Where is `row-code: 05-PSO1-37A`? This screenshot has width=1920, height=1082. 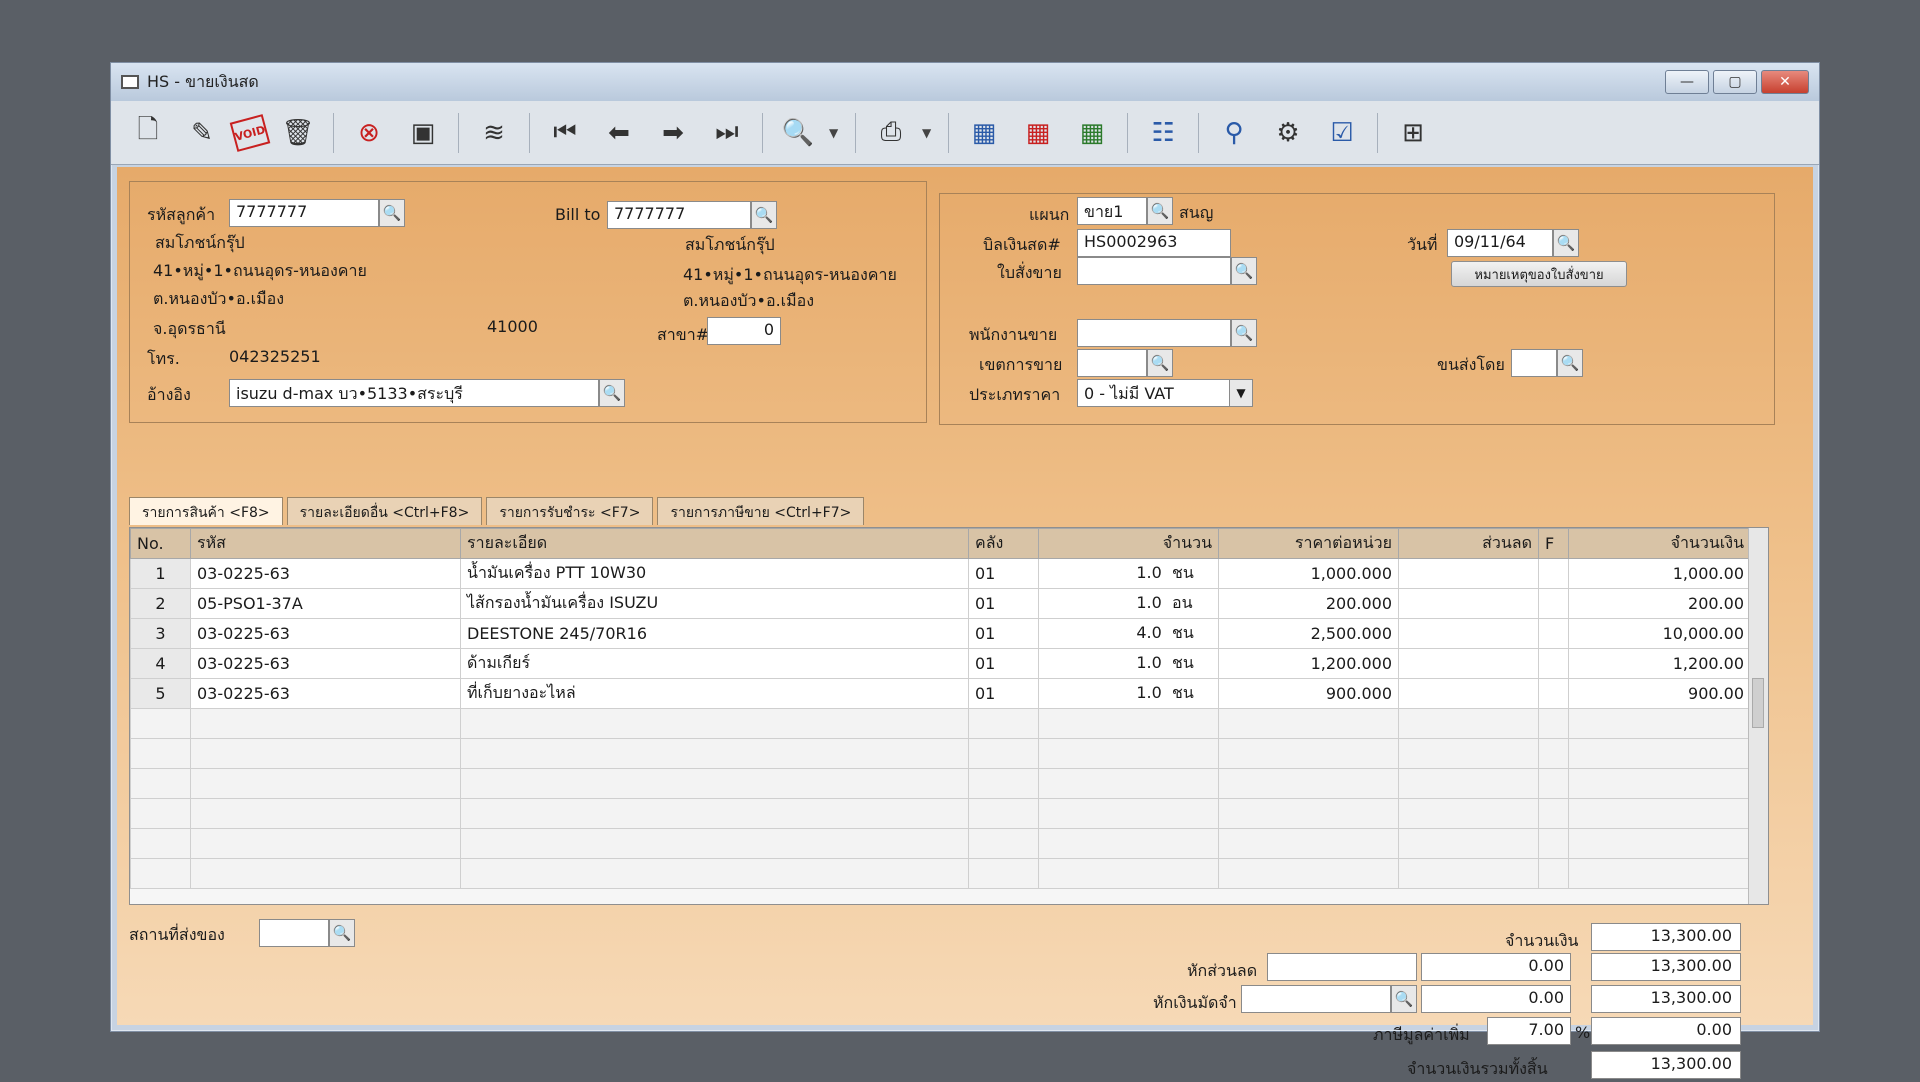 row-code: 05-PSO1-37A is located at coordinates (325, 603).